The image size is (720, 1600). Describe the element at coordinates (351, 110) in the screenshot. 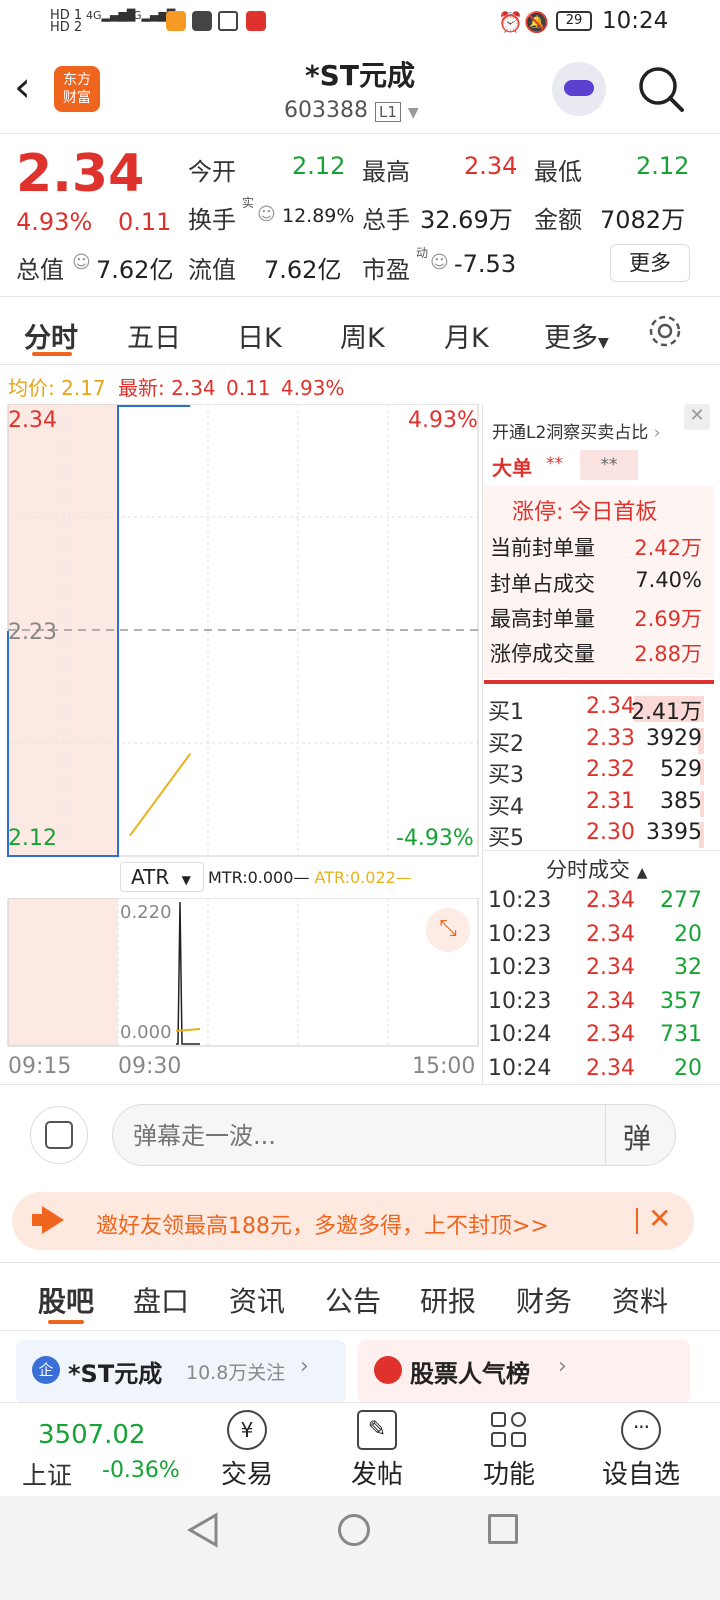

I see `stock-code-row: 603388 L1 ▼` at that location.